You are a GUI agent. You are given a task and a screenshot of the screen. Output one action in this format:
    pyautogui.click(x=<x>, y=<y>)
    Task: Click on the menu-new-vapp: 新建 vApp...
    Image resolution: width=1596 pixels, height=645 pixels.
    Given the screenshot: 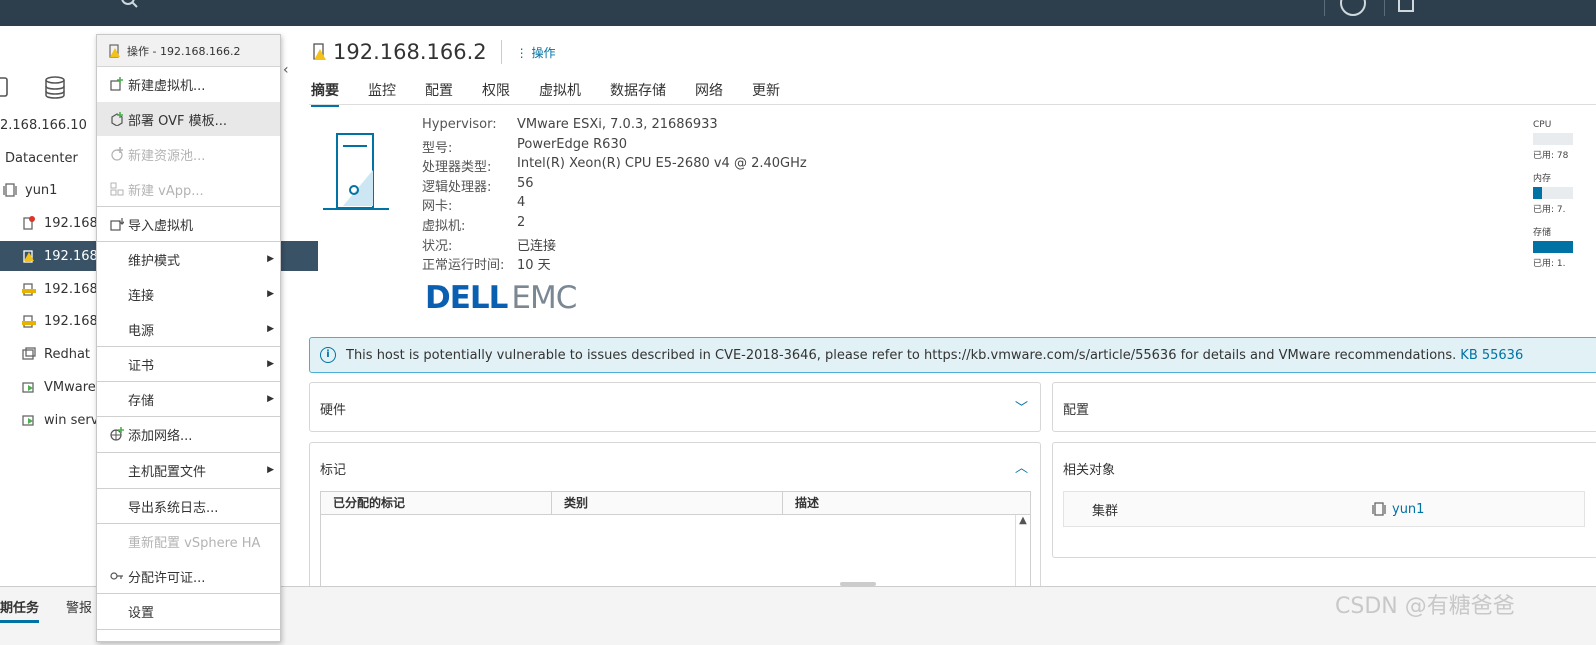 What is the action you would take?
    pyautogui.click(x=188, y=189)
    